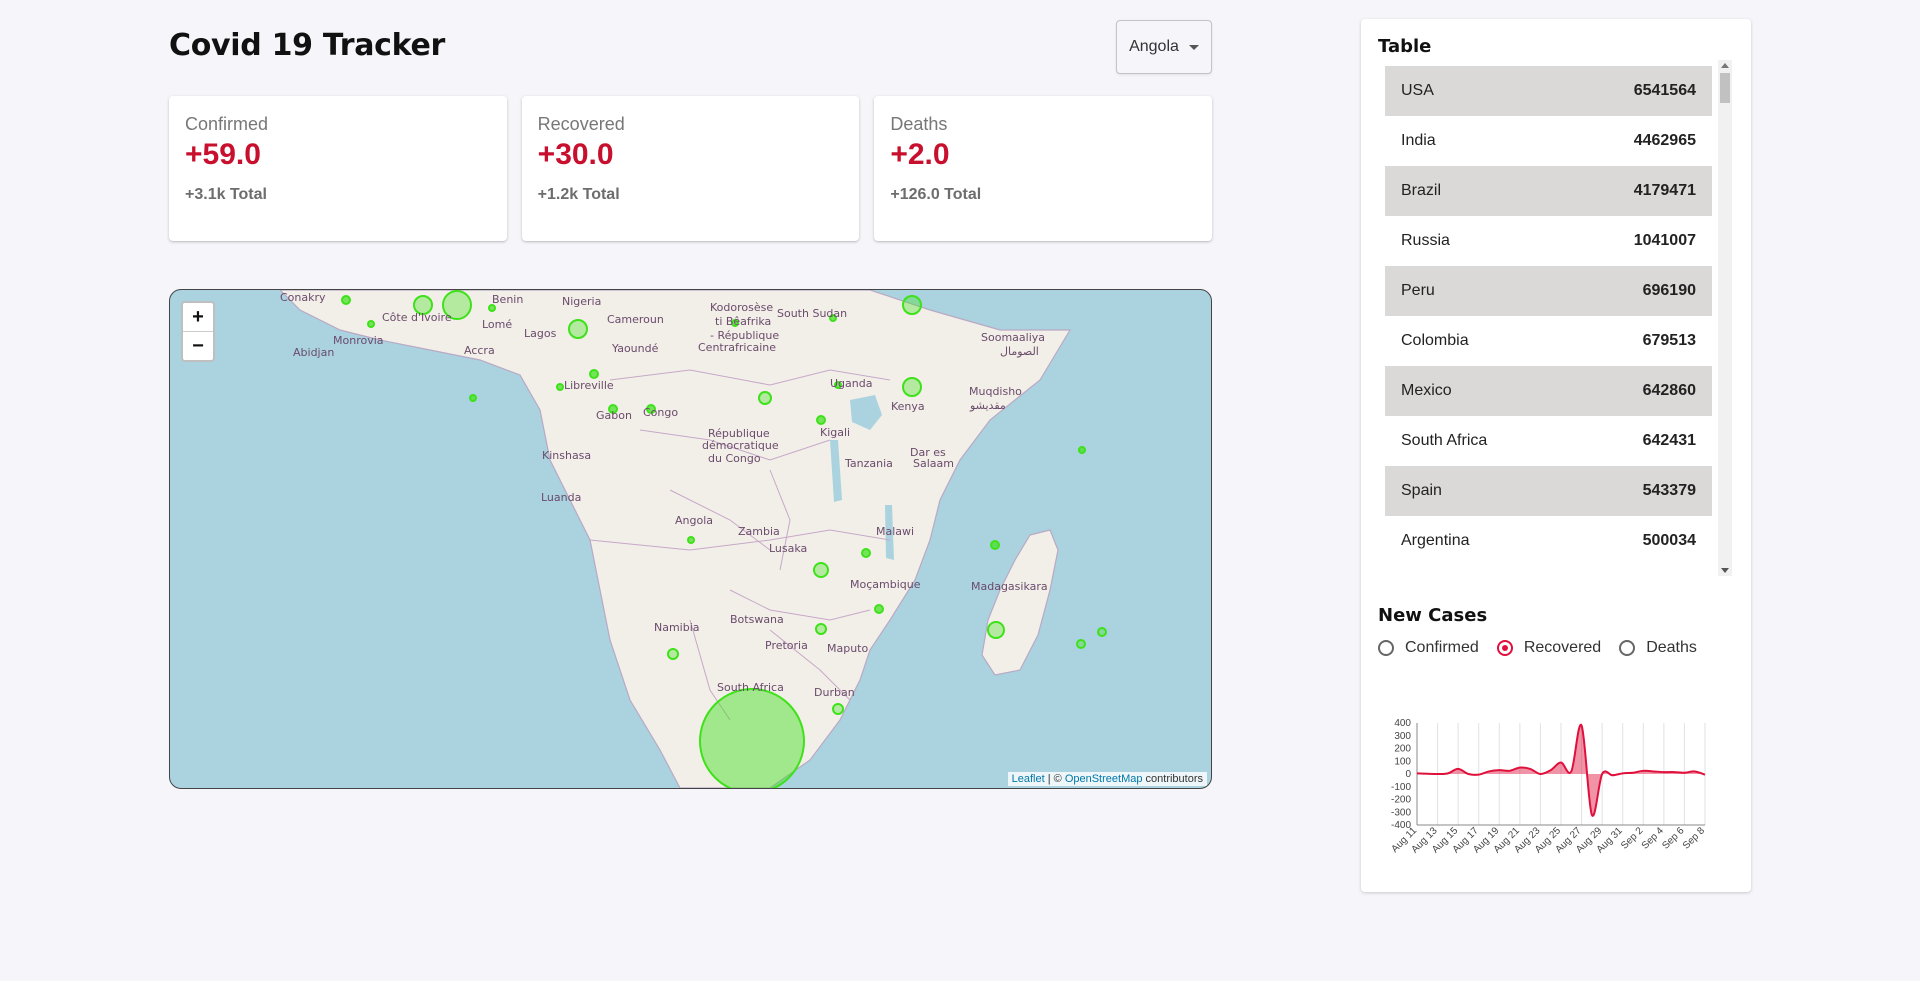 The width and height of the screenshot is (1920, 981). Describe the element at coordinates (589, 385) in the screenshot. I see `map-label: Libreville` at that location.